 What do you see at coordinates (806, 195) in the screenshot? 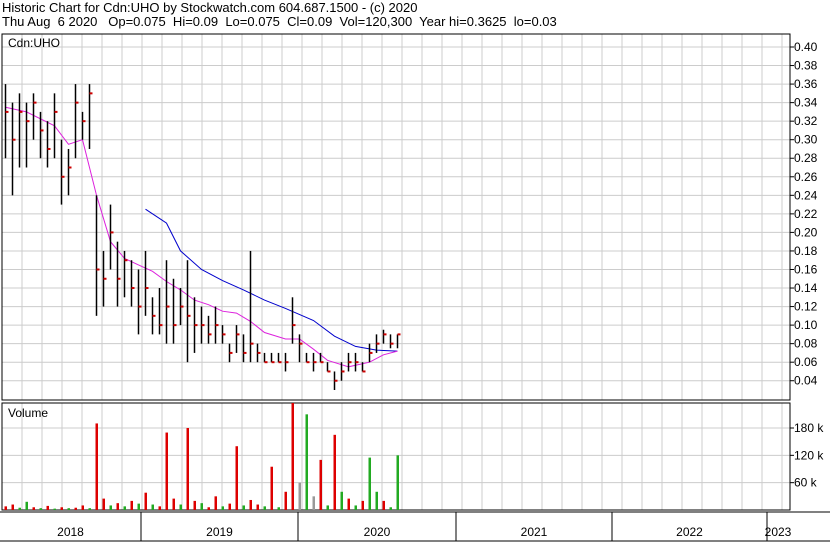
I see `price-tick-label: 0.24` at bounding box center [806, 195].